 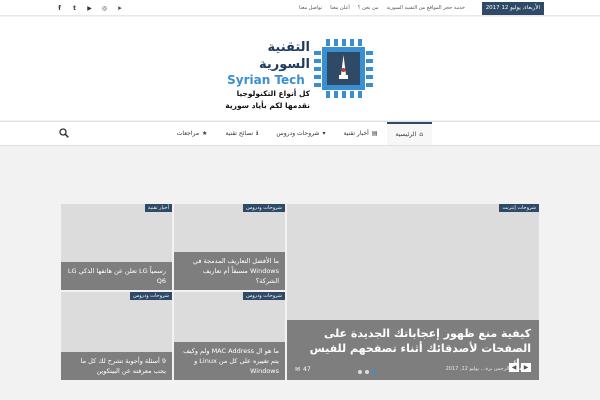 I want to click on slider-dot-active, so click(x=374, y=372).